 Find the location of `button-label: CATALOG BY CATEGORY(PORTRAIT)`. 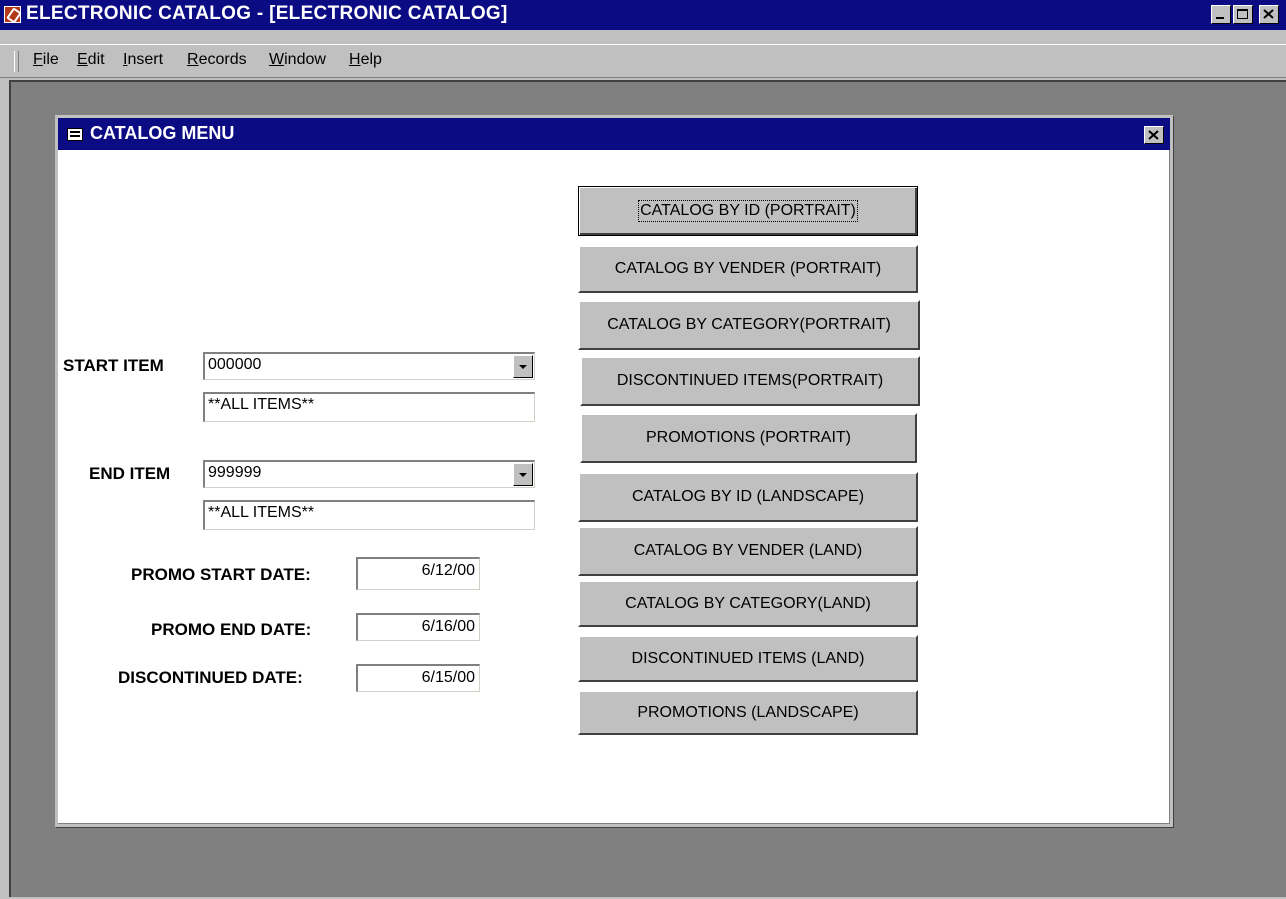

button-label: CATALOG BY CATEGORY(PORTRAIT) is located at coordinates (749, 324).